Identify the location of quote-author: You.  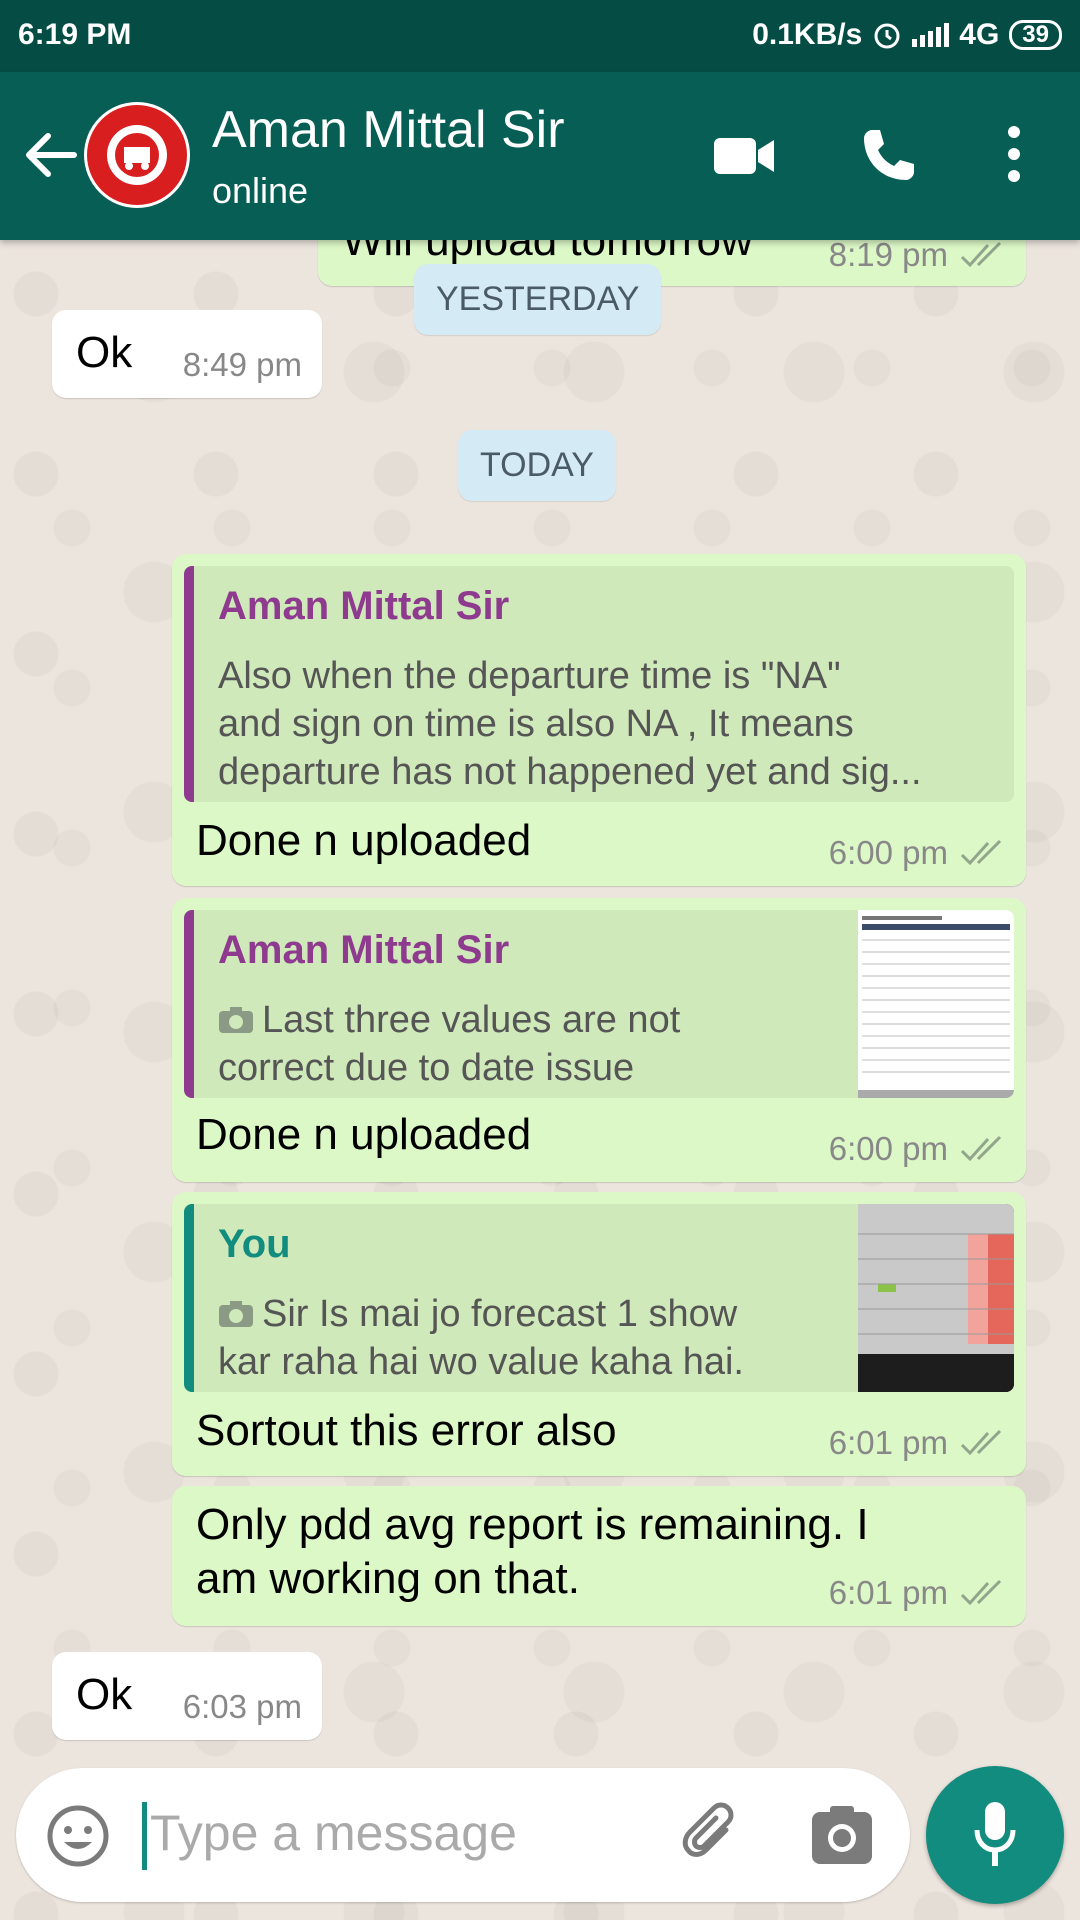
(254, 1244).